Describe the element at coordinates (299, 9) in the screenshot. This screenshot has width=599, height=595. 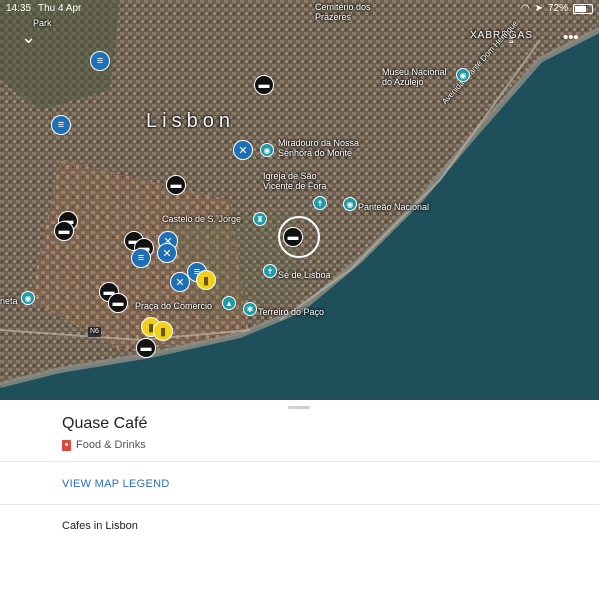
I see `status-bar: 14:35 Thu 4 Apr ◠ ➤ 72%` at that location.